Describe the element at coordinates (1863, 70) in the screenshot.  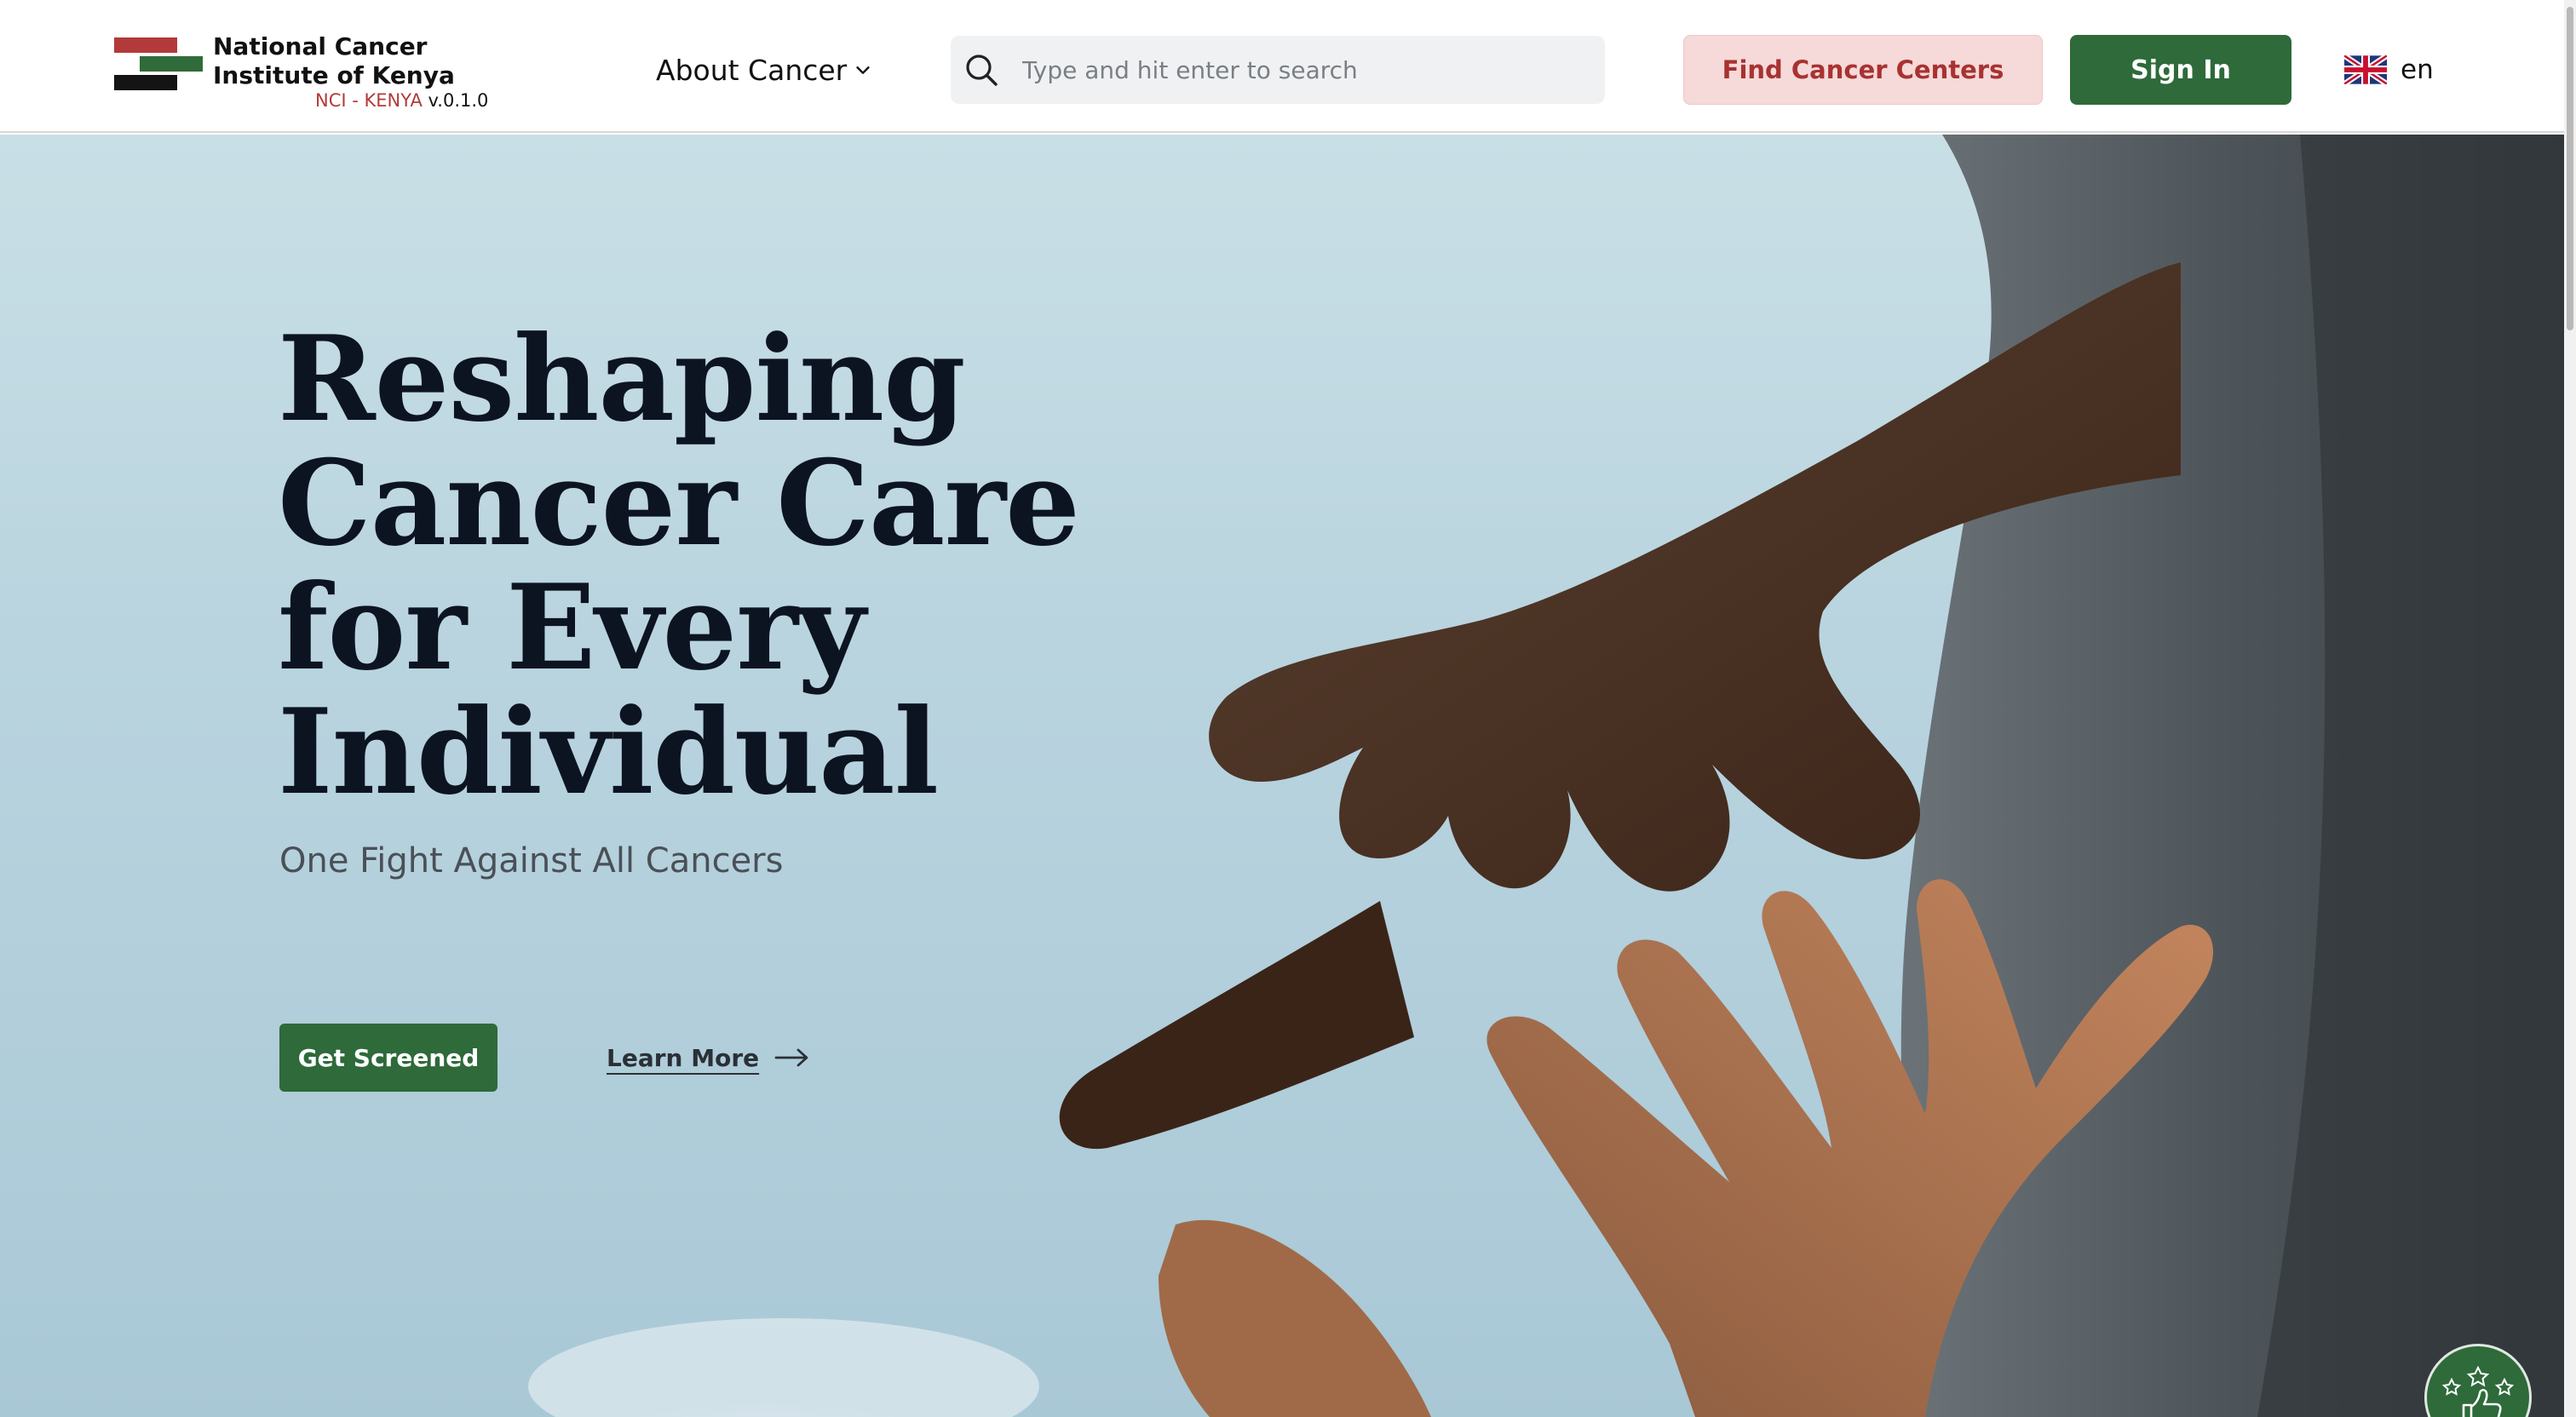
I see `find-cancer-centers-button: Find Cancer Centers` at that location.